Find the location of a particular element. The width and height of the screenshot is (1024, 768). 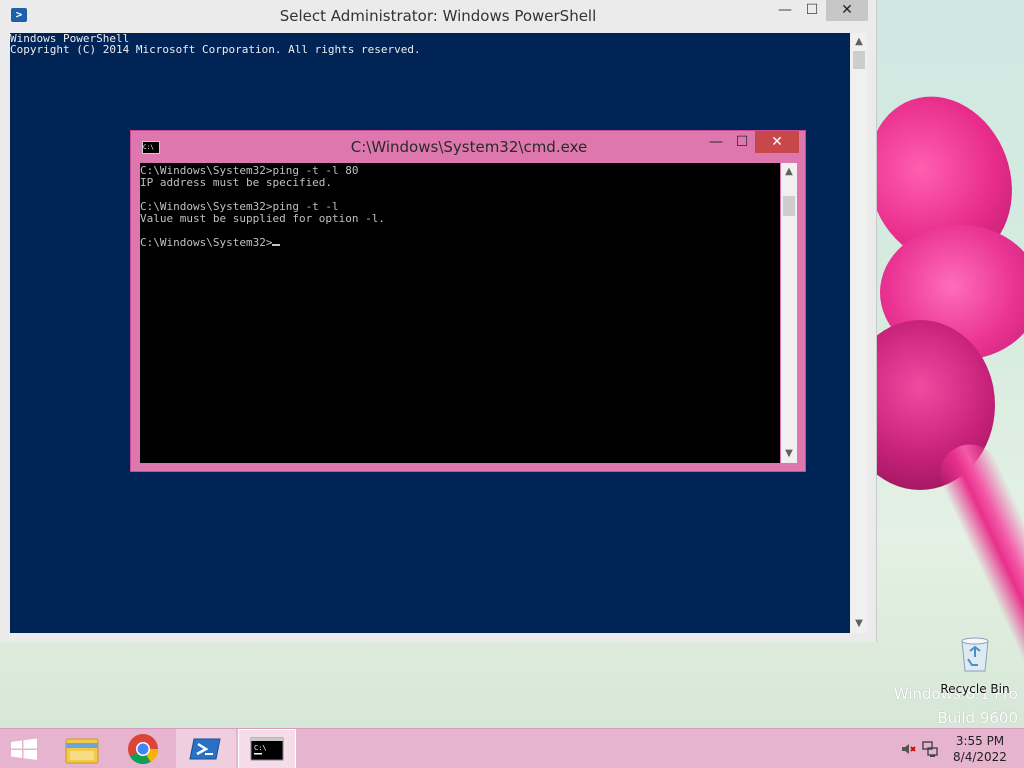

volume-muted-icon is located at coordinates (908, 749).